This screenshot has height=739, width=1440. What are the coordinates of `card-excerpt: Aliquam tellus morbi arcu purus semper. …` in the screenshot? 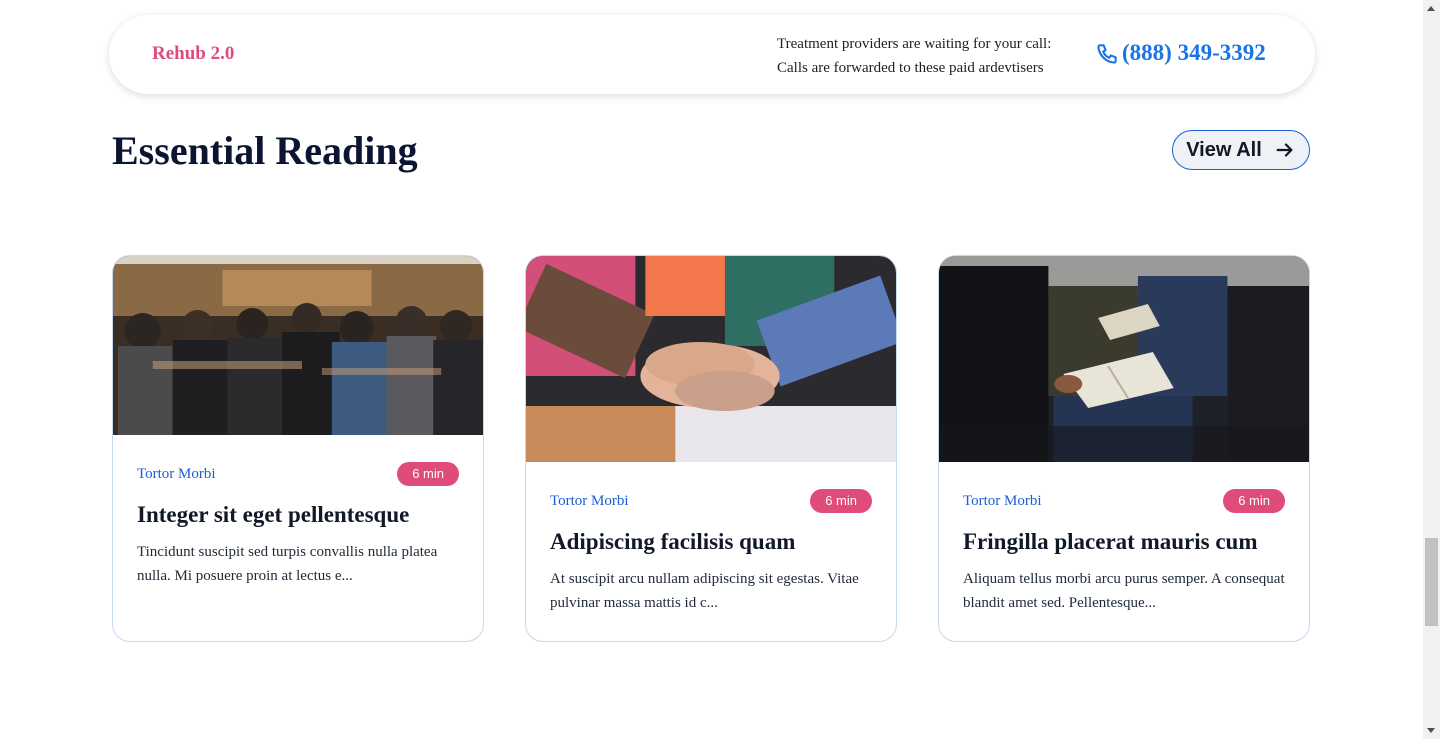 It's located at (1124, 591).